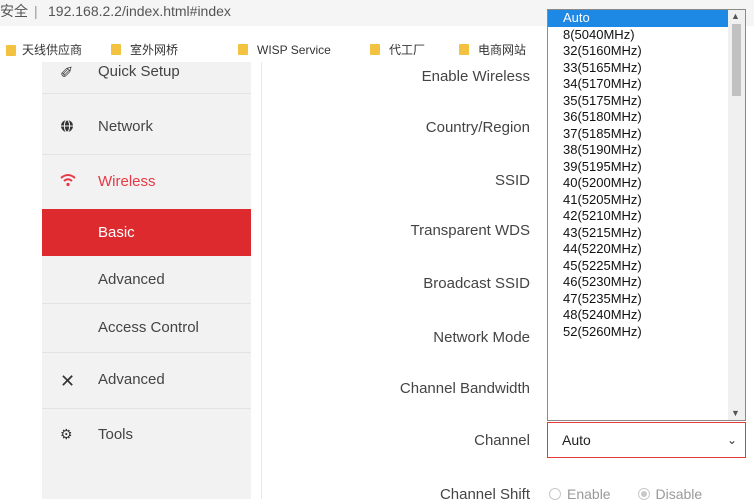  I want to click on channel-option: 45(5225MHz), so click(638, 266).